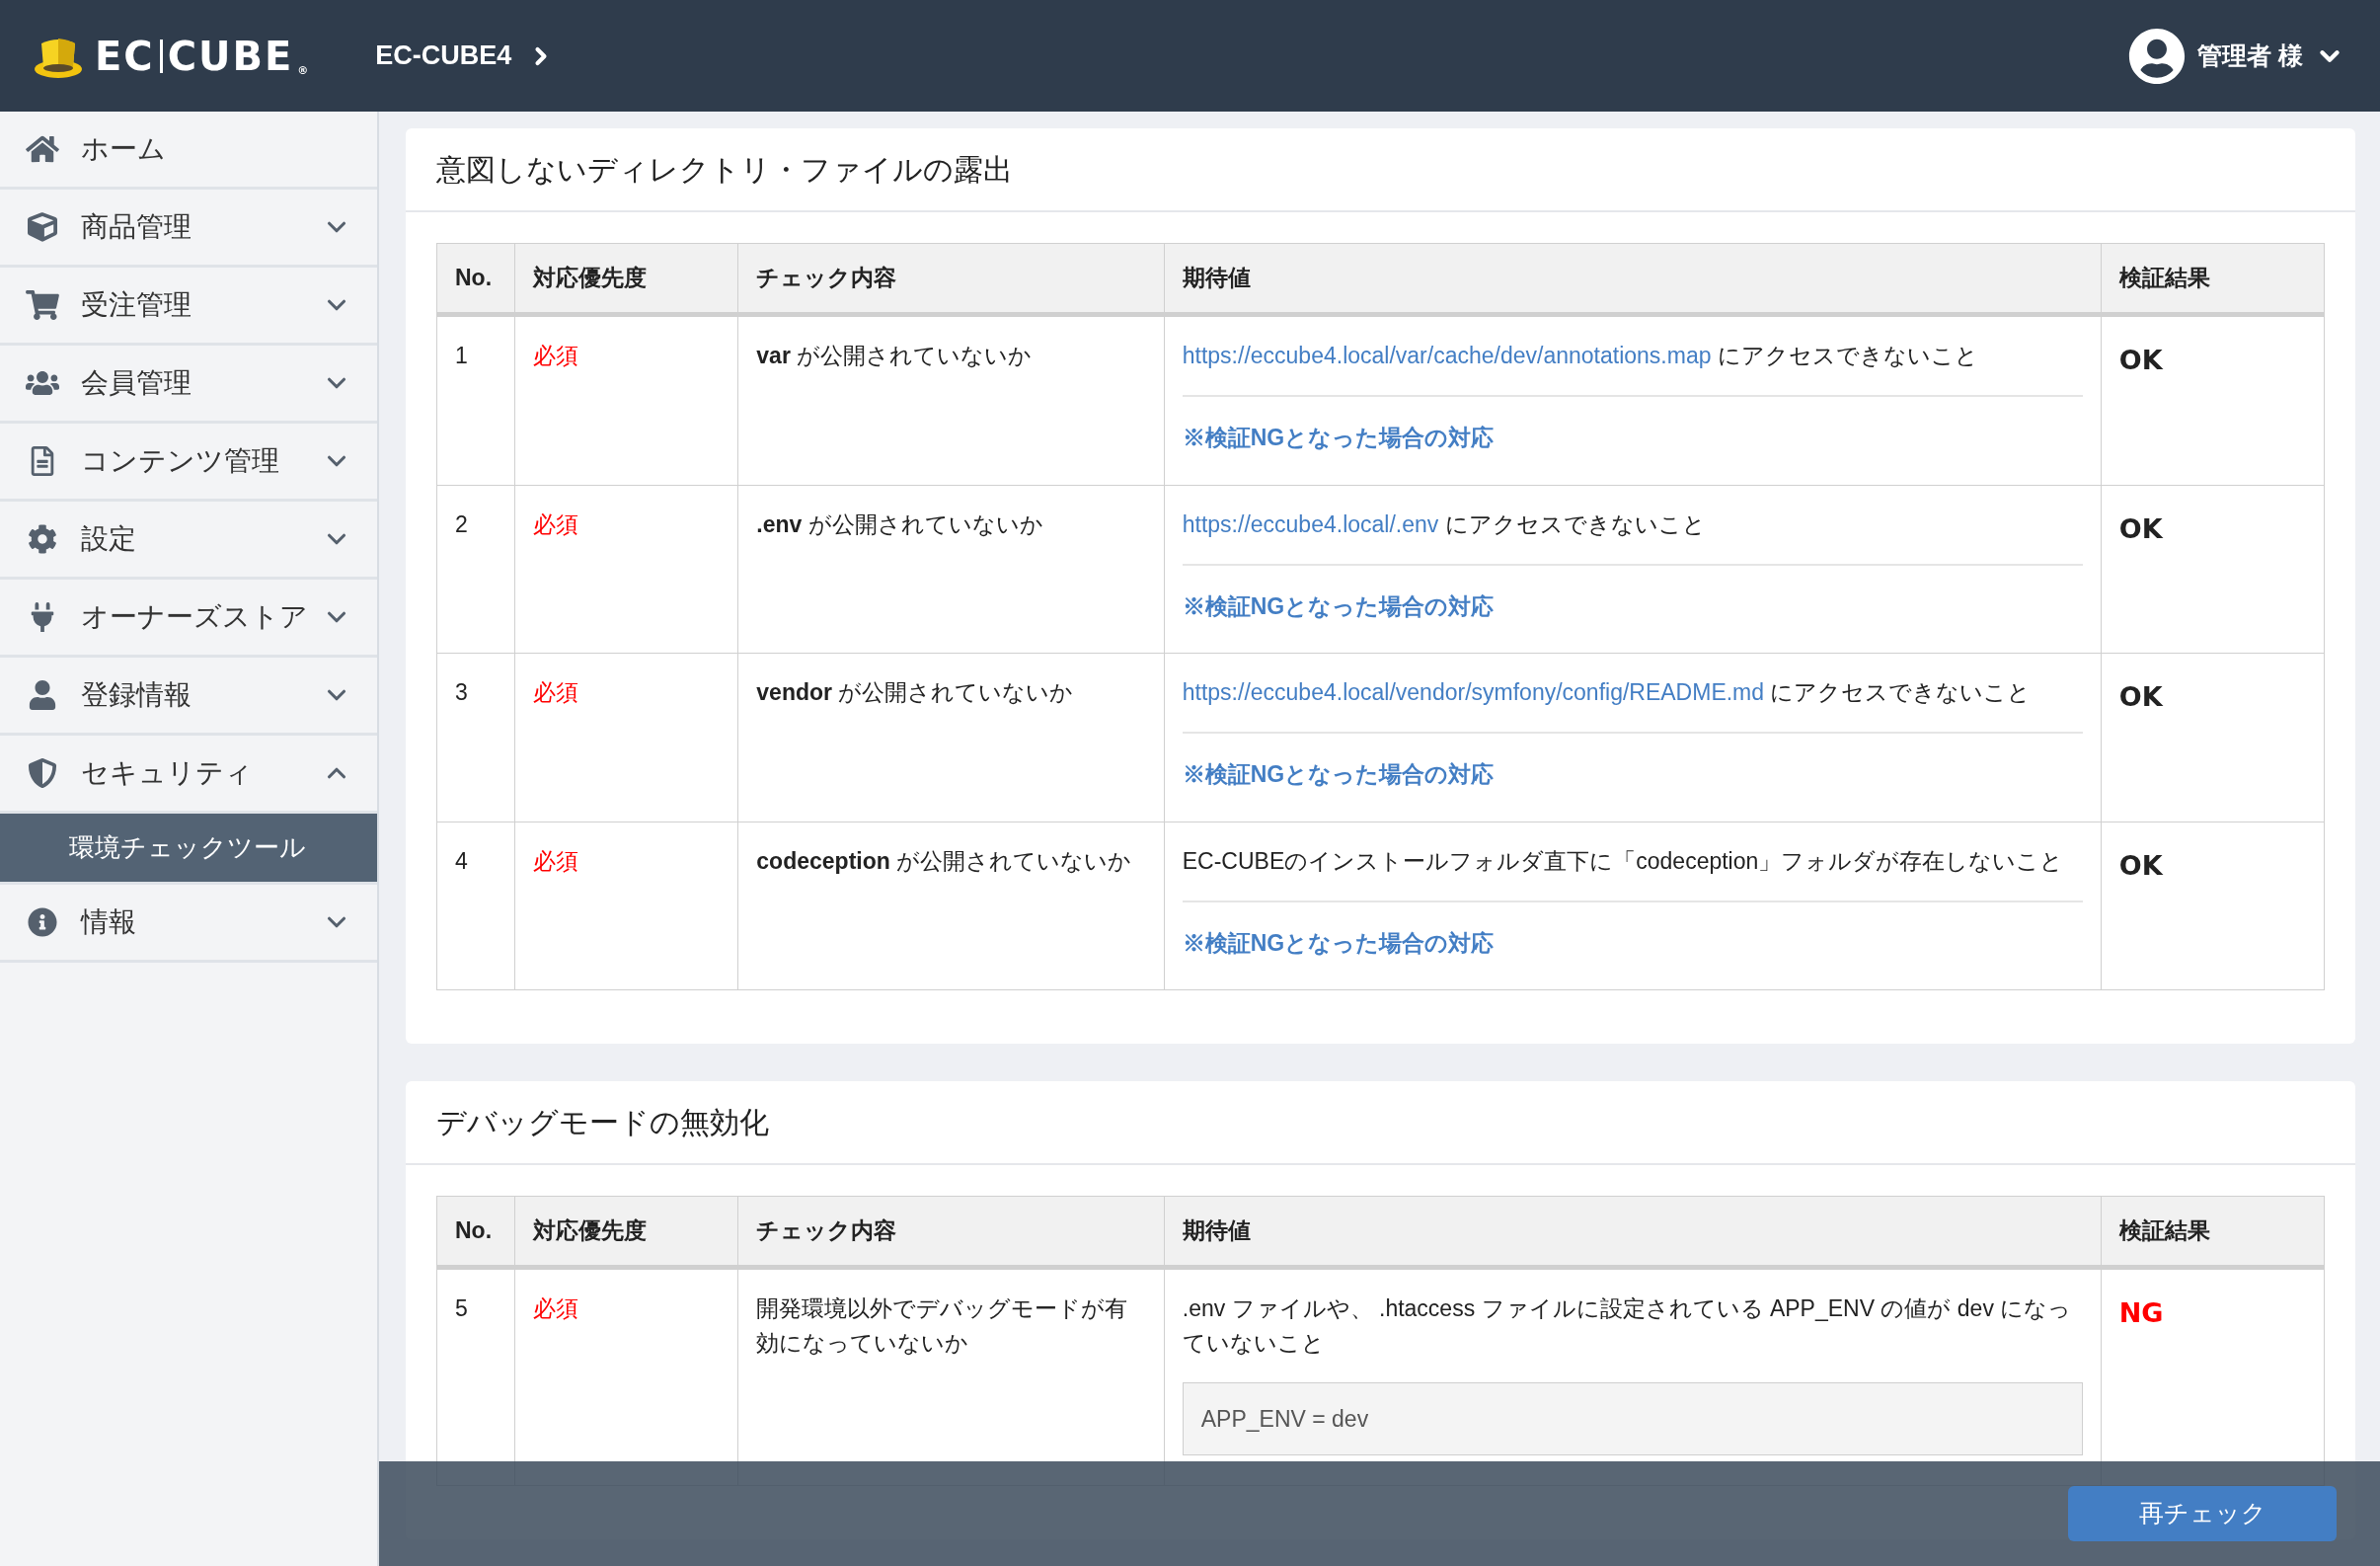 The height and width of the screenshot is (1566, 2380). What do you see at coordinates (188, 619) in the screenshot?
I see `sidebar-item: オーナーズストア` at bounding box center [188, 619].